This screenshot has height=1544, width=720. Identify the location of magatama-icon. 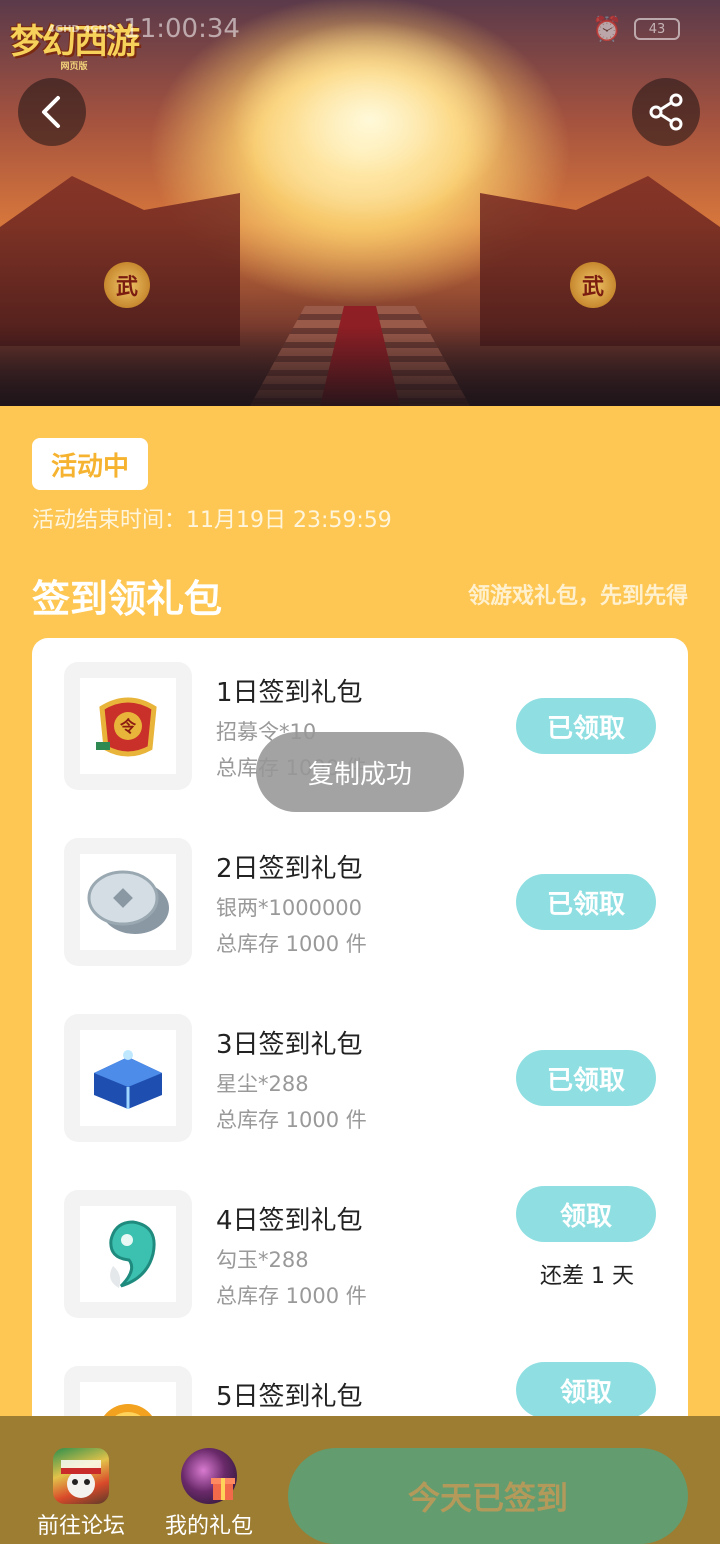
(132, 1254).